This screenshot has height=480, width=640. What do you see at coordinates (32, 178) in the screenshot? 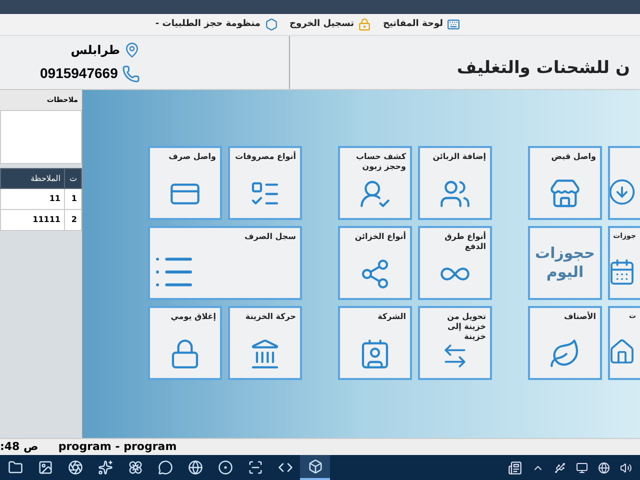
I see `column-header: الملاحظة` at bounding box center [32, 178].